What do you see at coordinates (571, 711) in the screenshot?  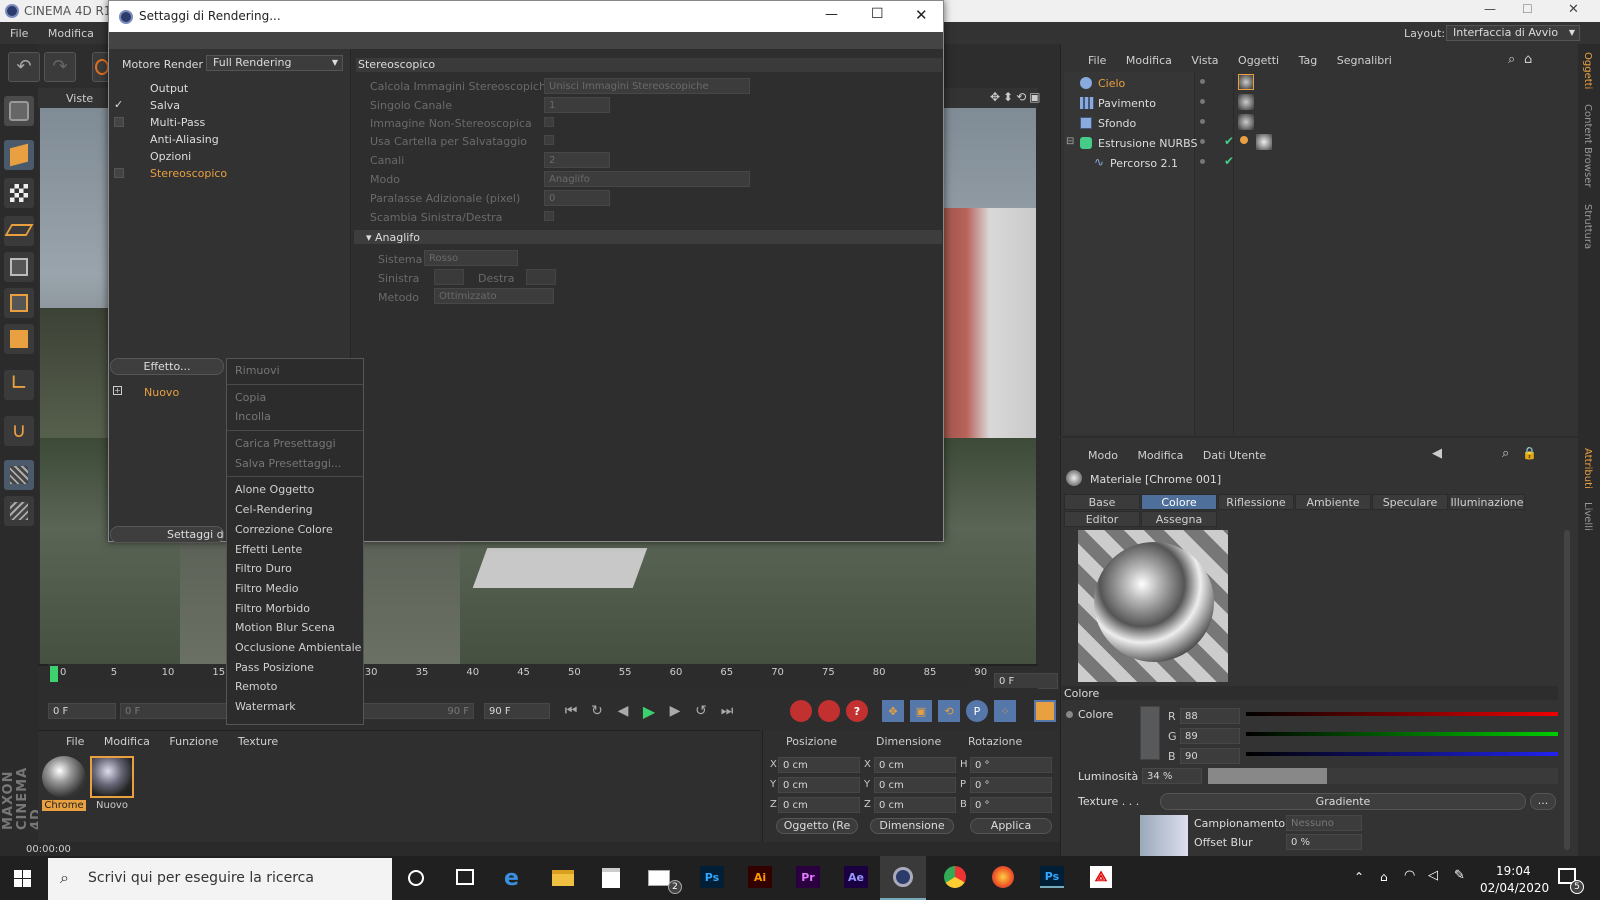 I see `goto-start-icon: ⏮` at bounding box center [571, 711].